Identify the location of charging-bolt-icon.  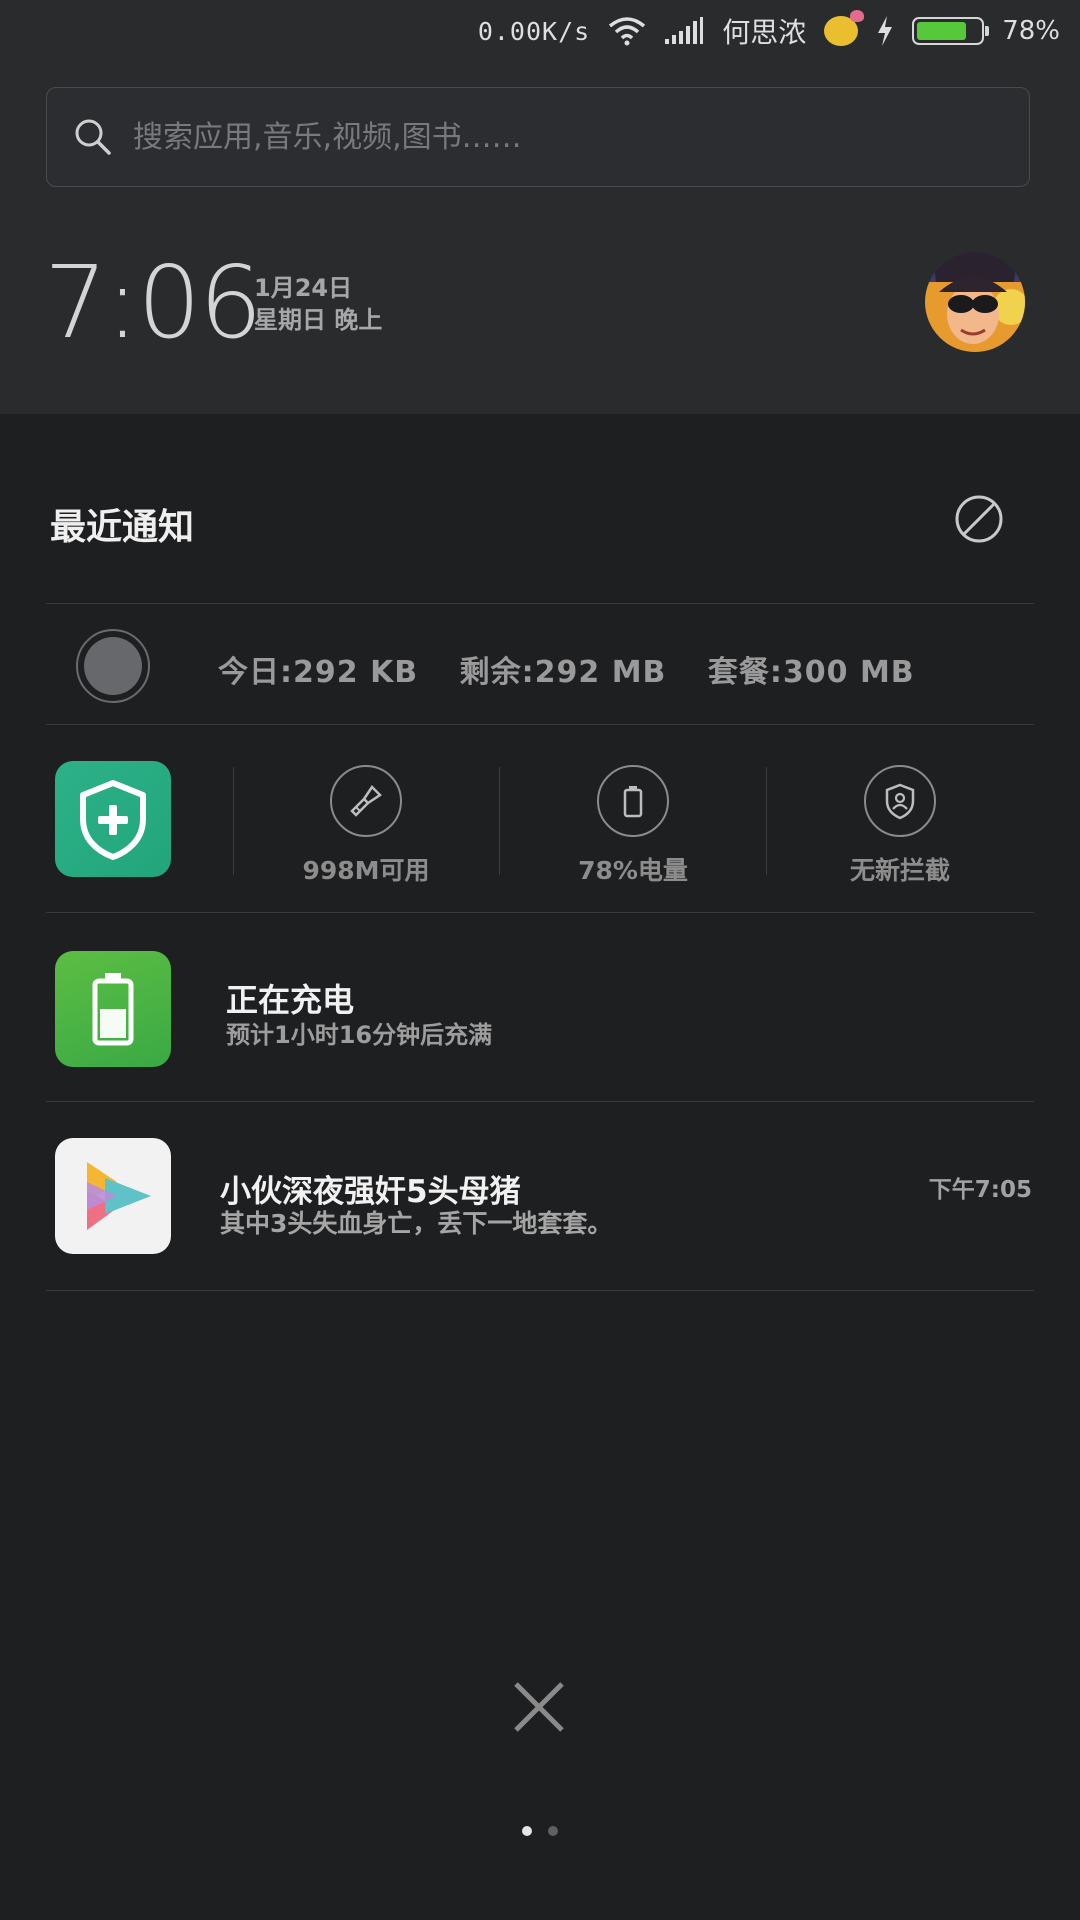
(885, 31).